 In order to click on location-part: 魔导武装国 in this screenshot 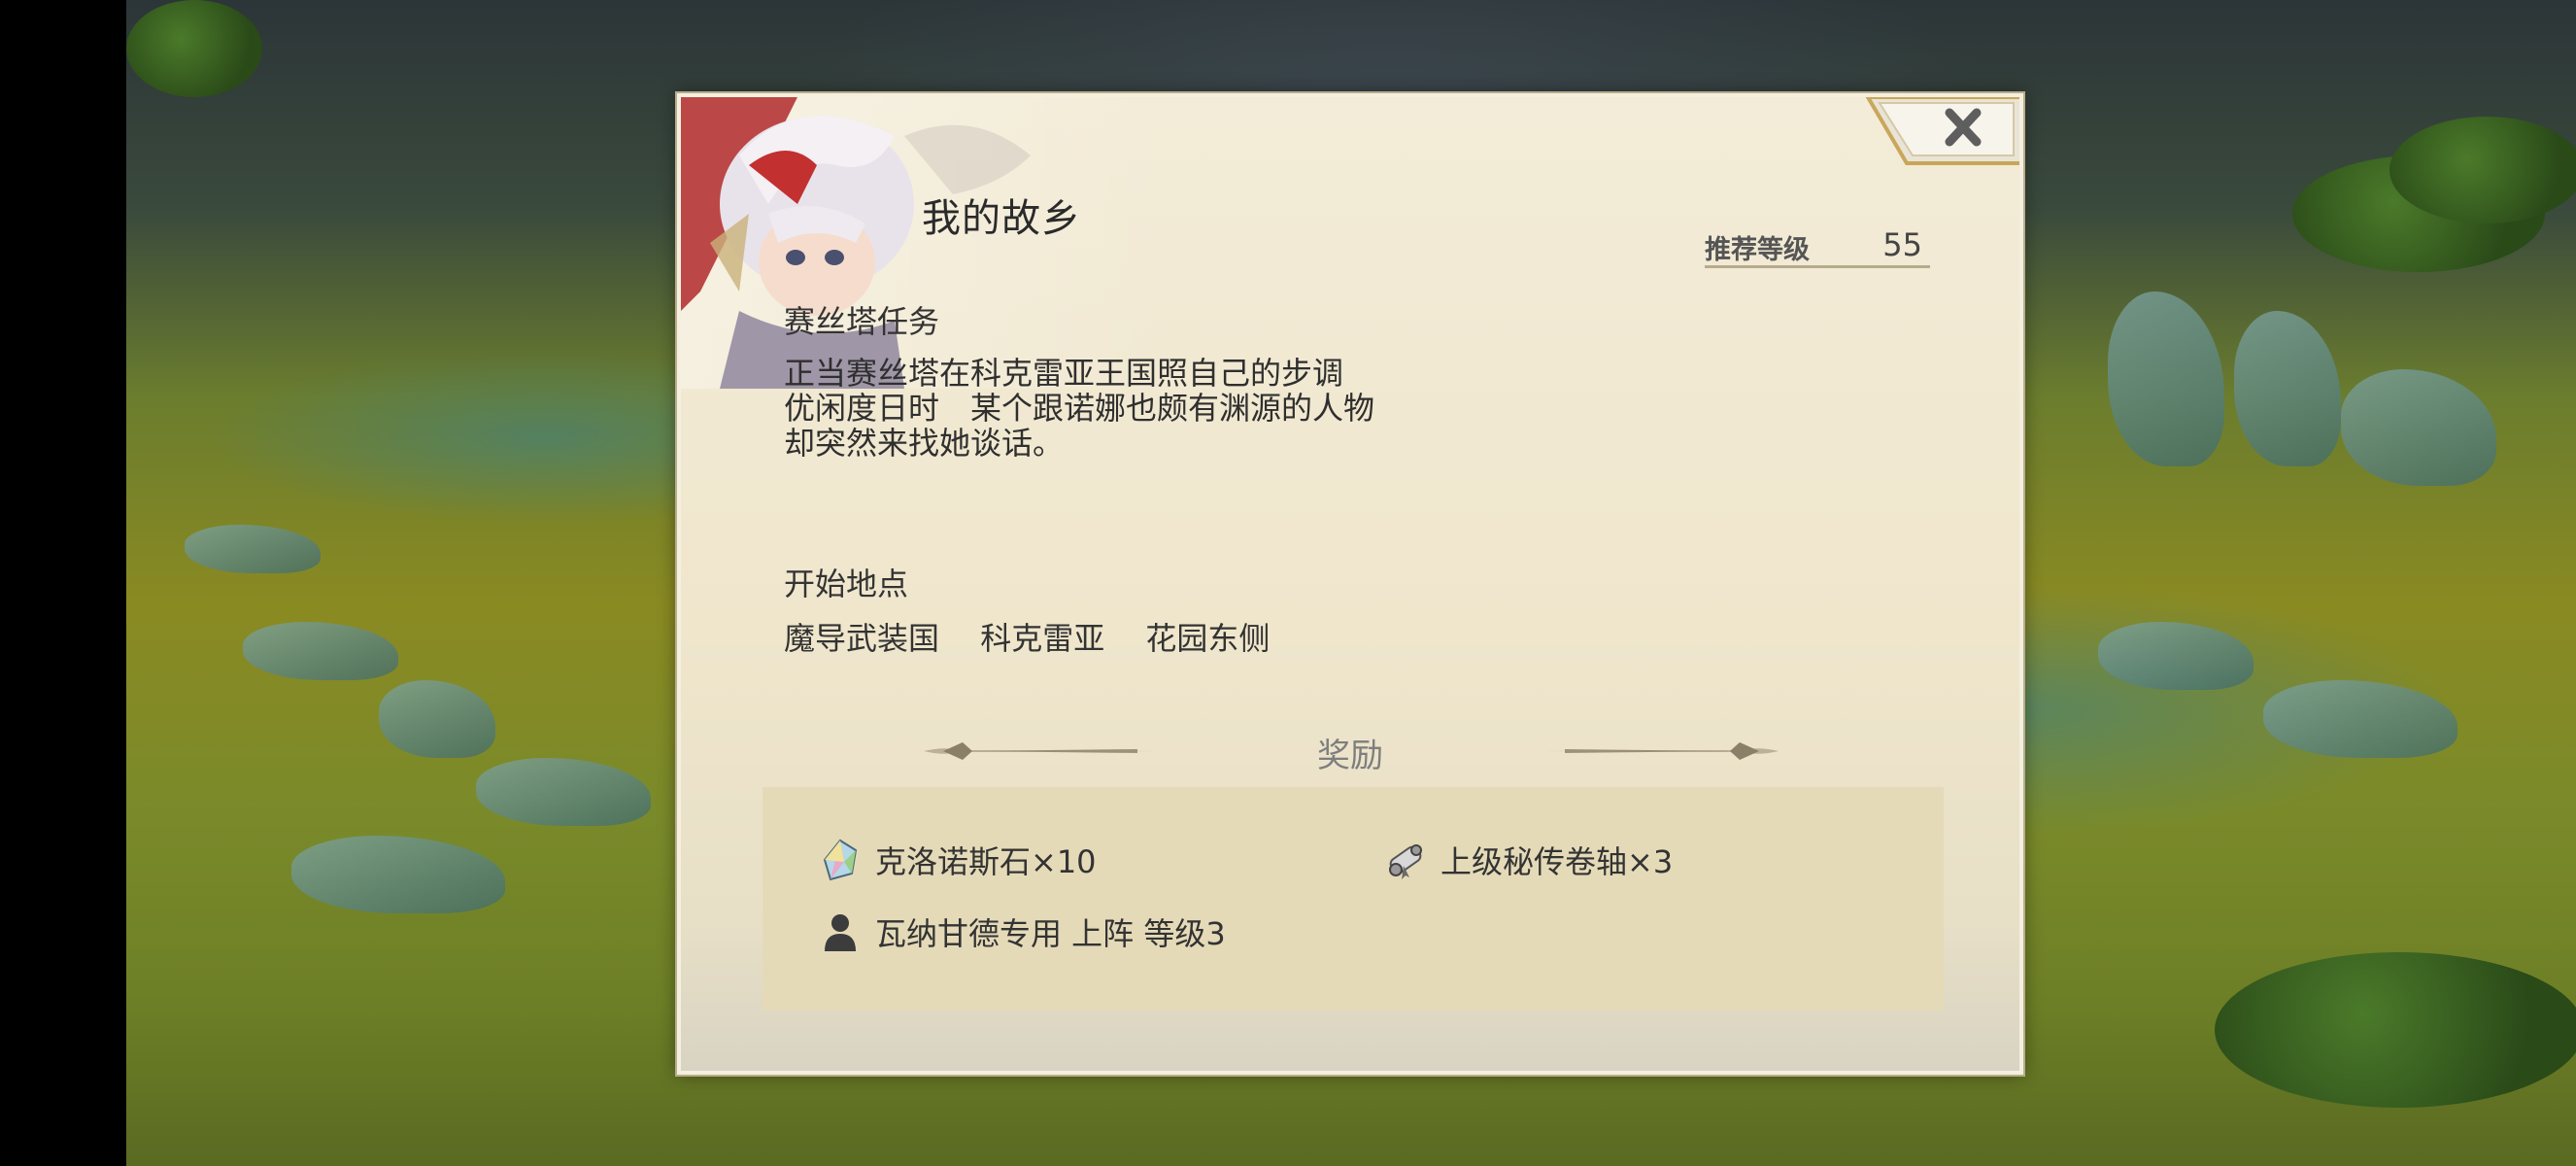, I will do `click(862, 638)`.